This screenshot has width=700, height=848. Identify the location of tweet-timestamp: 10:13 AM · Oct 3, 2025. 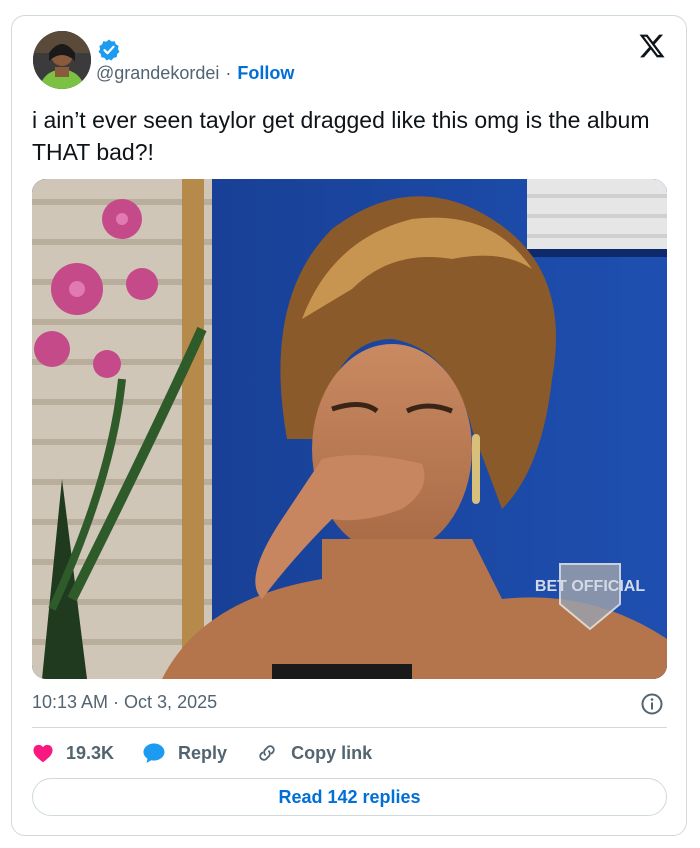
(124, 702).